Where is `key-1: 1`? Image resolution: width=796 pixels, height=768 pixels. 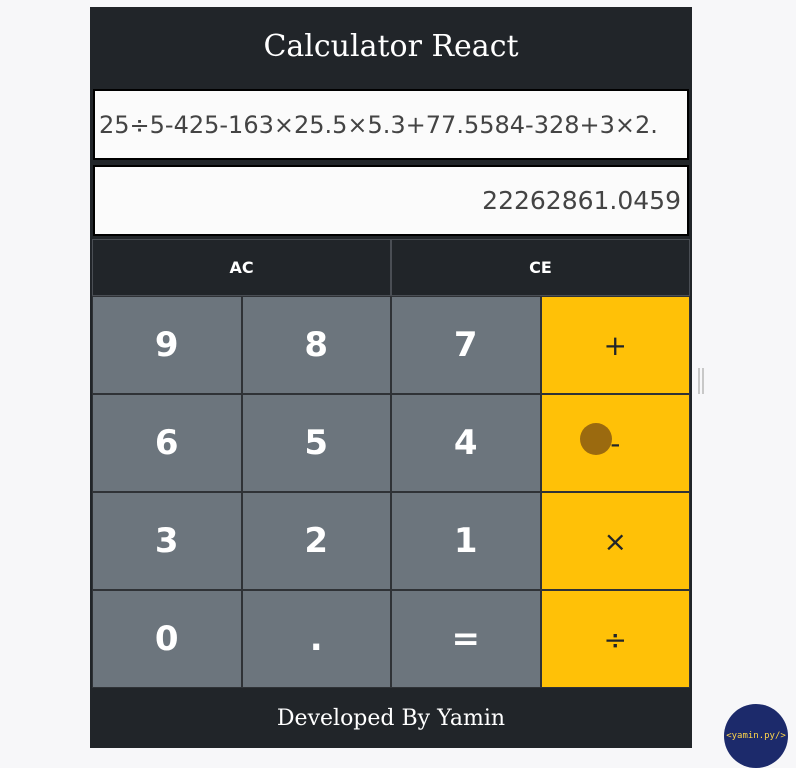
key-1: 1 is located at coordinates (466, 541).